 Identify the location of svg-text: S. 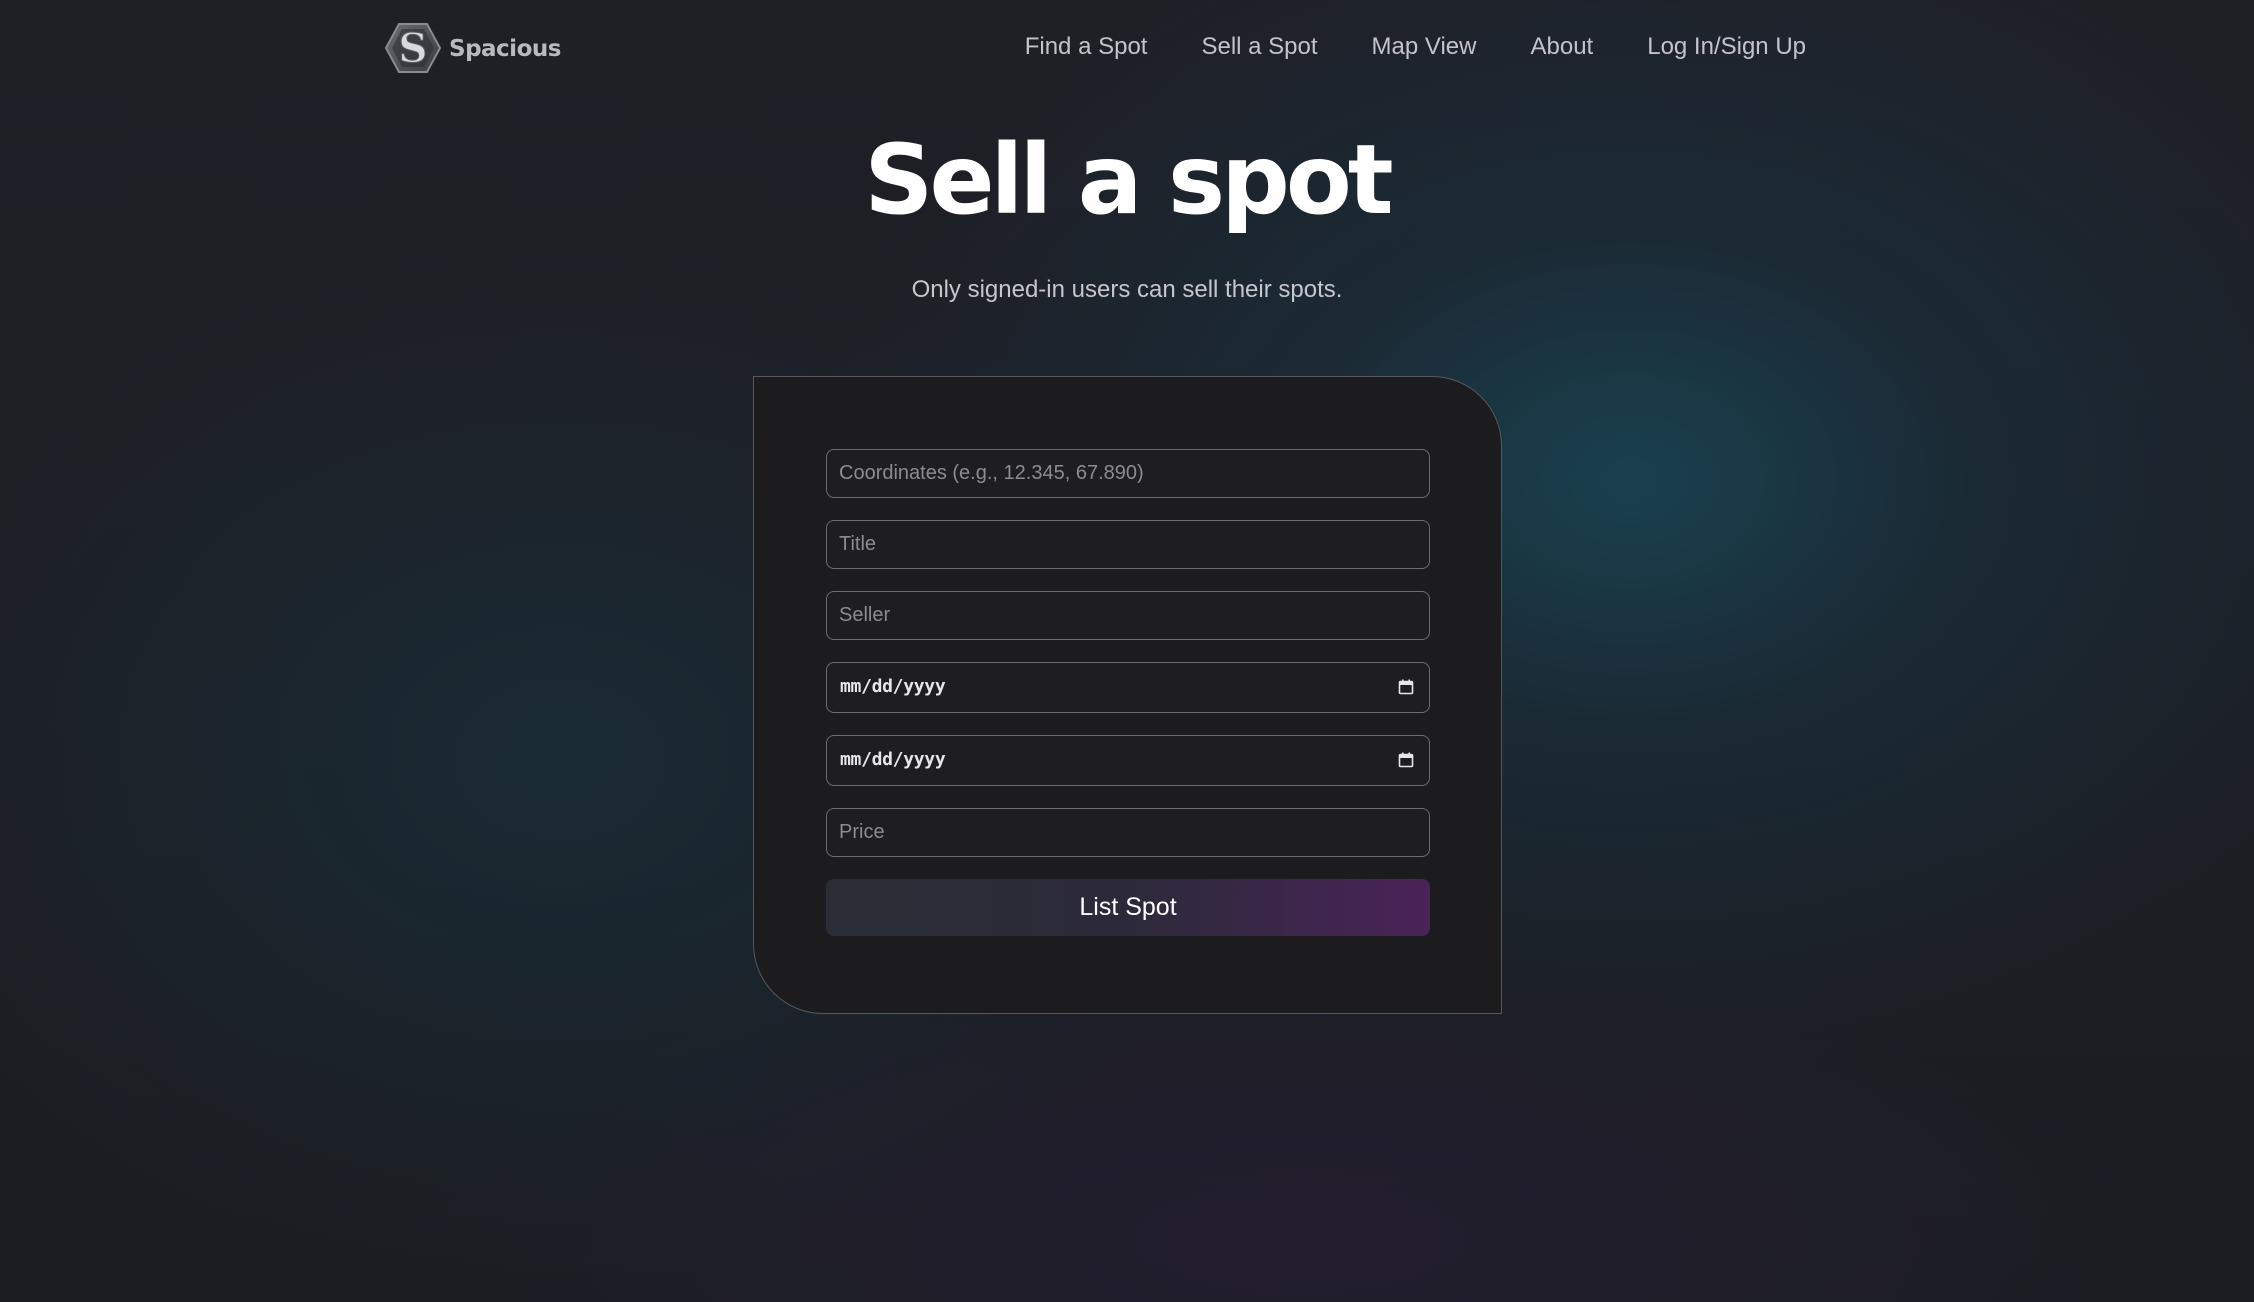
(413, 48).